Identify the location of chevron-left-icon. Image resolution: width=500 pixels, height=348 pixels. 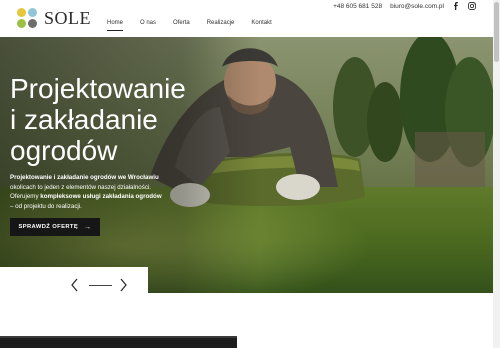
(75, 285).